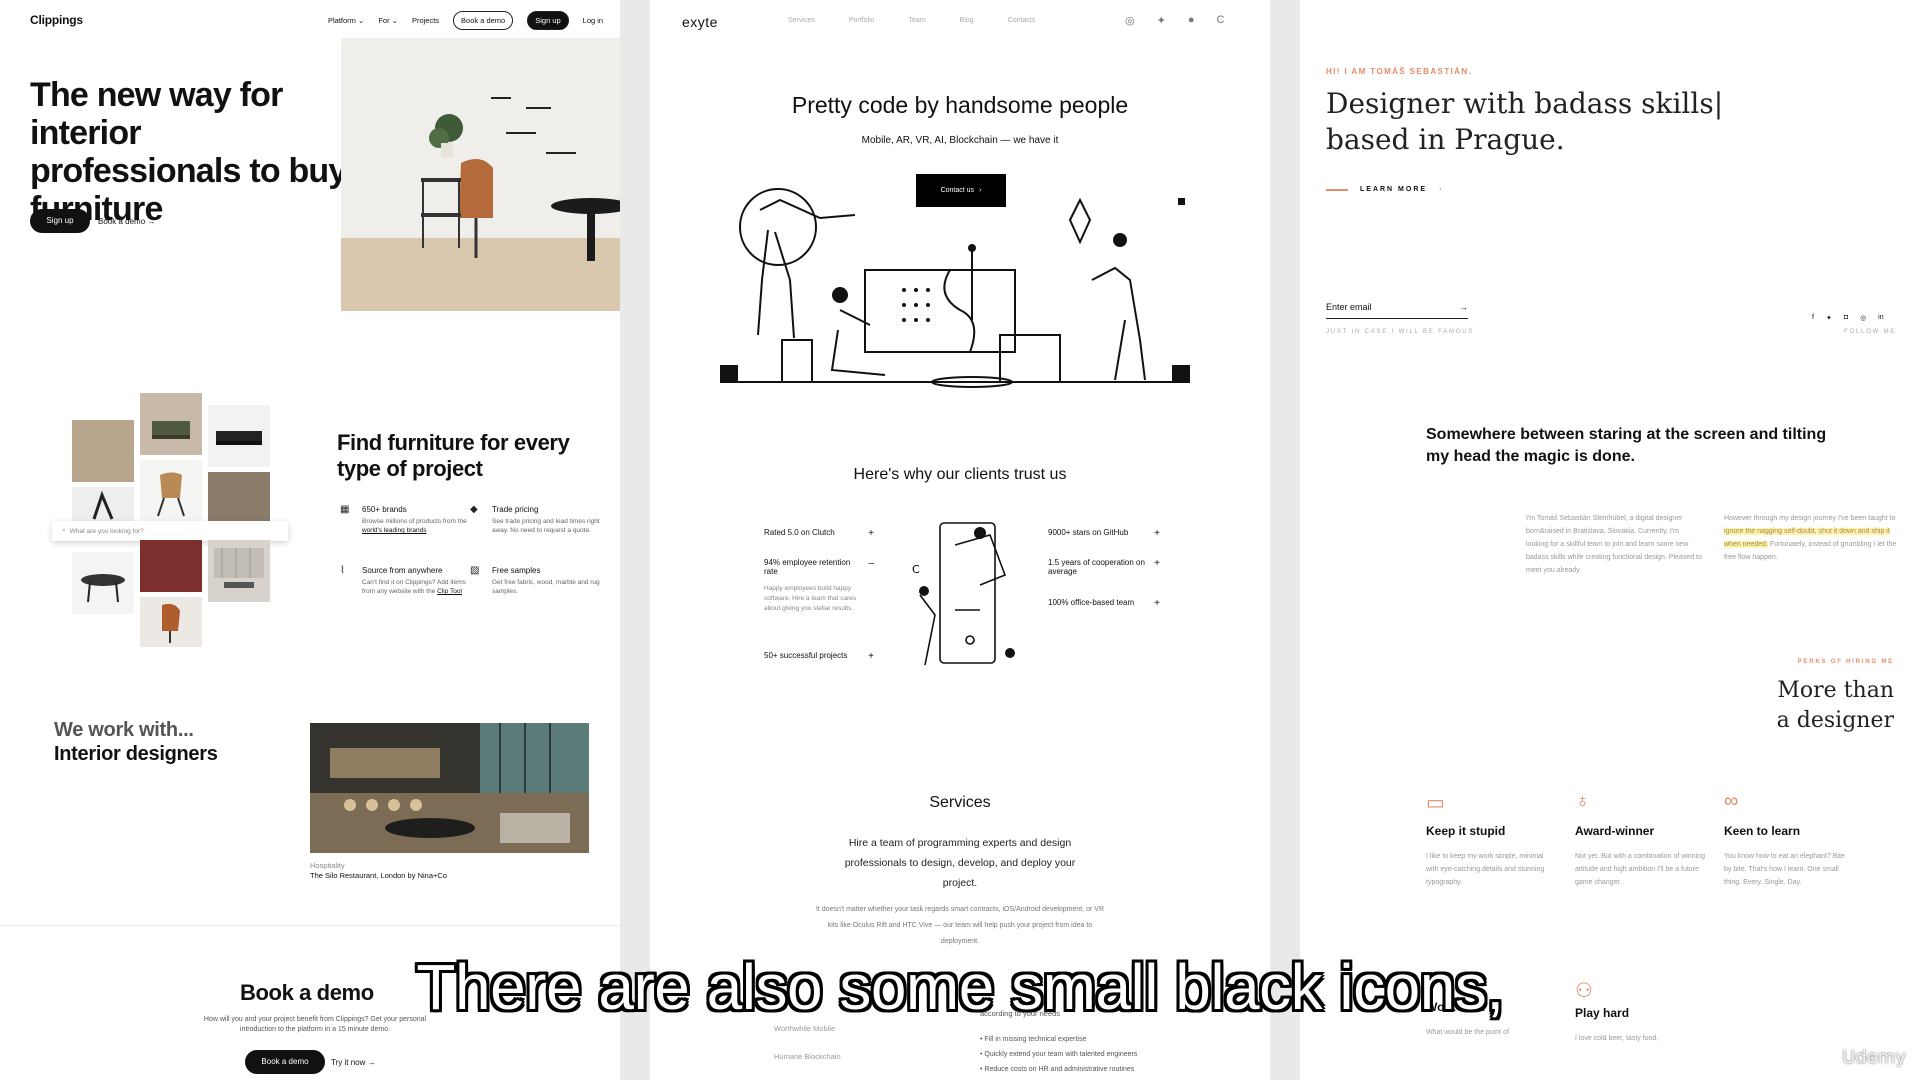  I want to click on nav-services: Services, so click(801, 20).